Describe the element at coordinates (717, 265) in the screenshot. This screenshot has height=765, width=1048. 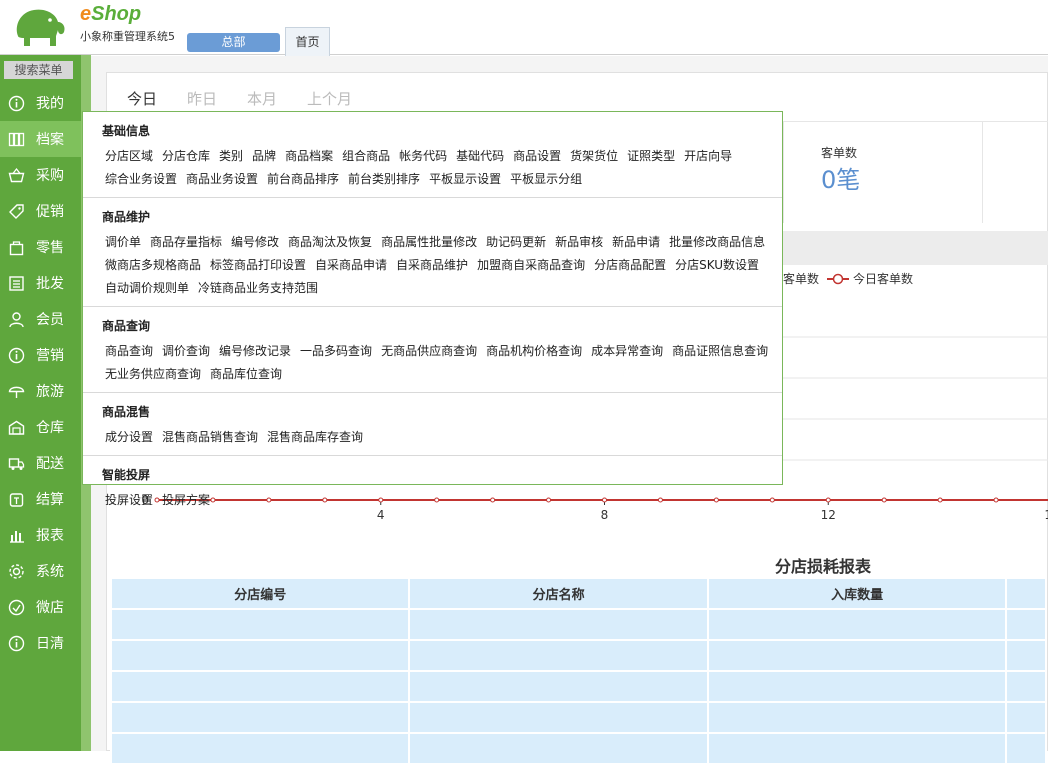
I see `menu-link: 分店SKU数设置` at that location.